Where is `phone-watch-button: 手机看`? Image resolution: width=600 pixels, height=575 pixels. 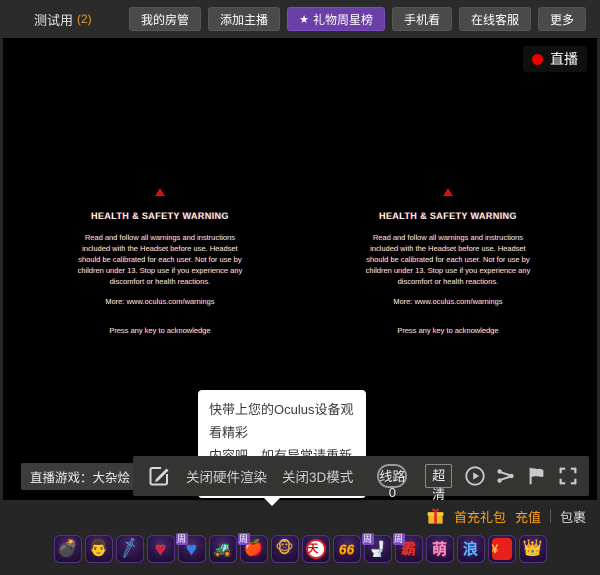
phone-watch-button: 手机看 is located at coordinates (421, 19).